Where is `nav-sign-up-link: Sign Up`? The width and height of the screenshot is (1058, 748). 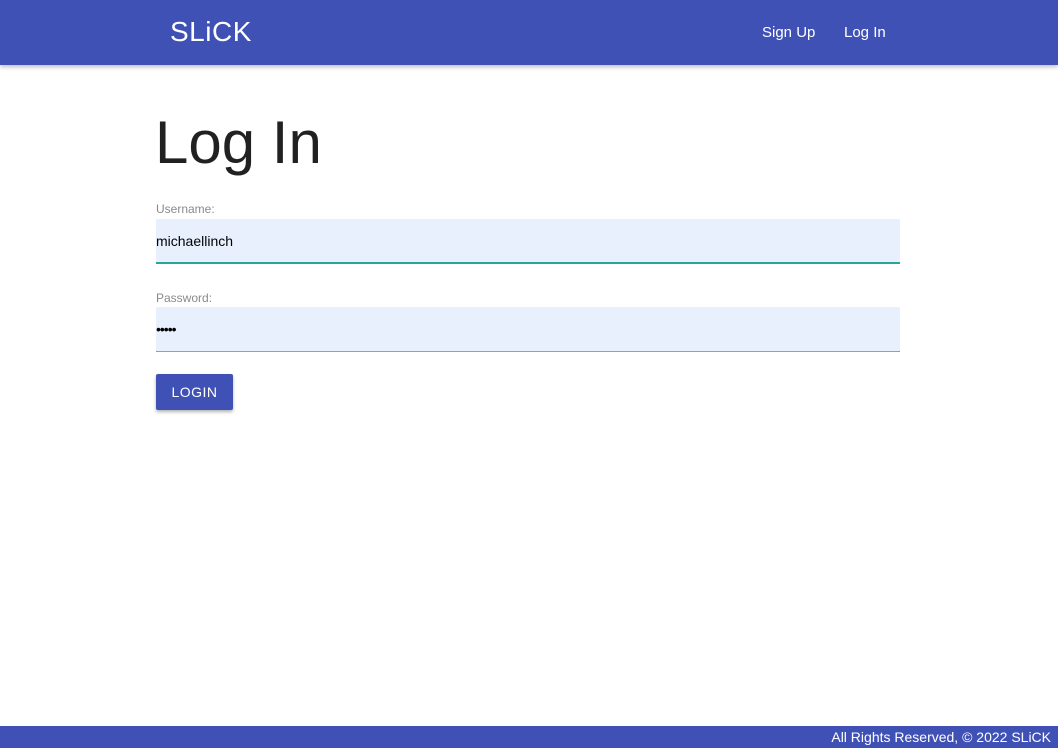 nav-sign-up-link: Sign Up is located at coordinates (788, 33).